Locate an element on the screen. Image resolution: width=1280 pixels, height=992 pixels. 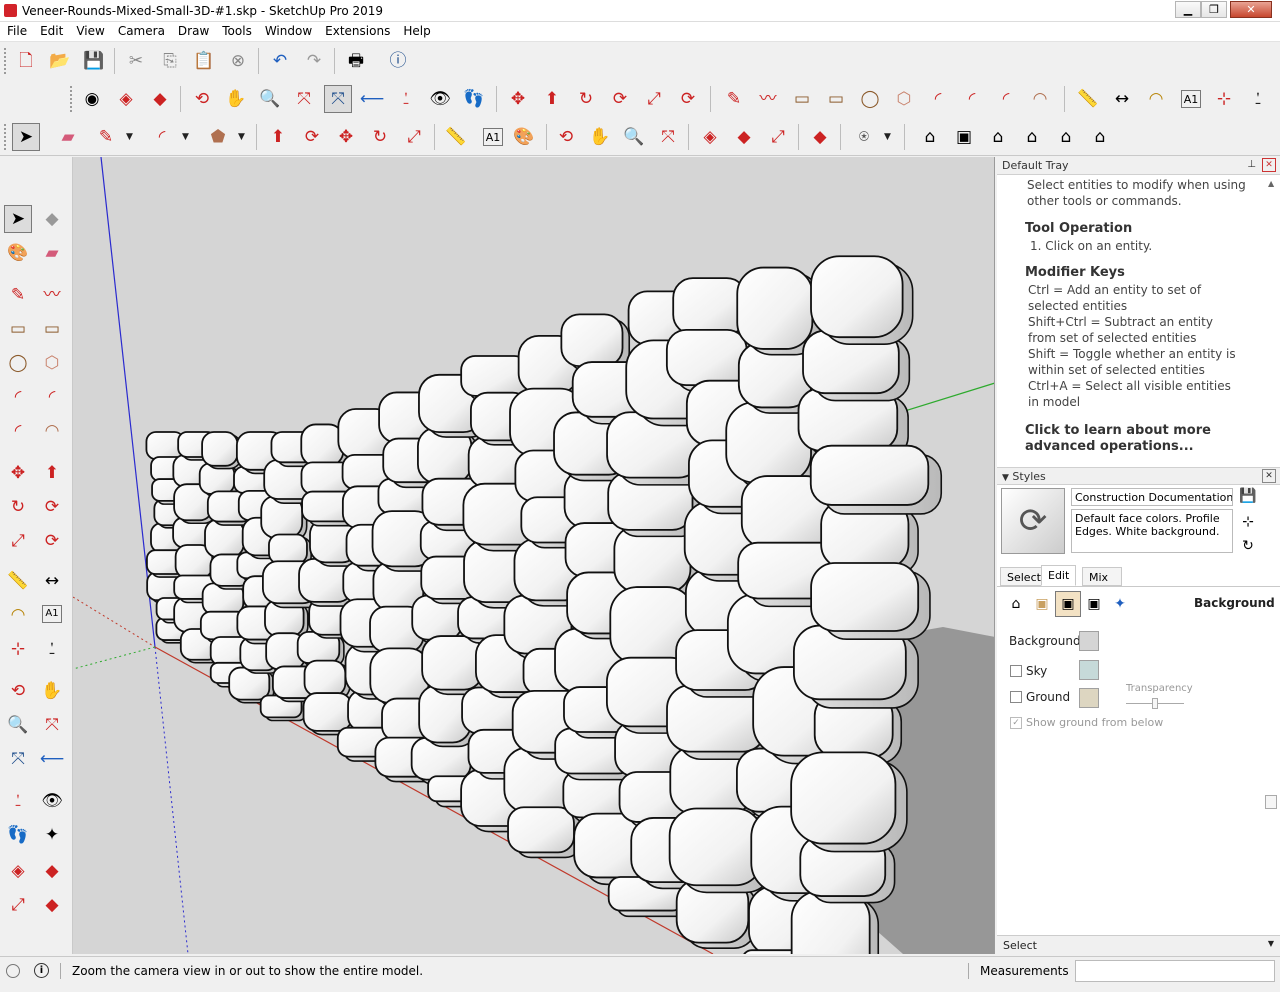
look-around-icon: 👁 is located at coordinates (440, 99).